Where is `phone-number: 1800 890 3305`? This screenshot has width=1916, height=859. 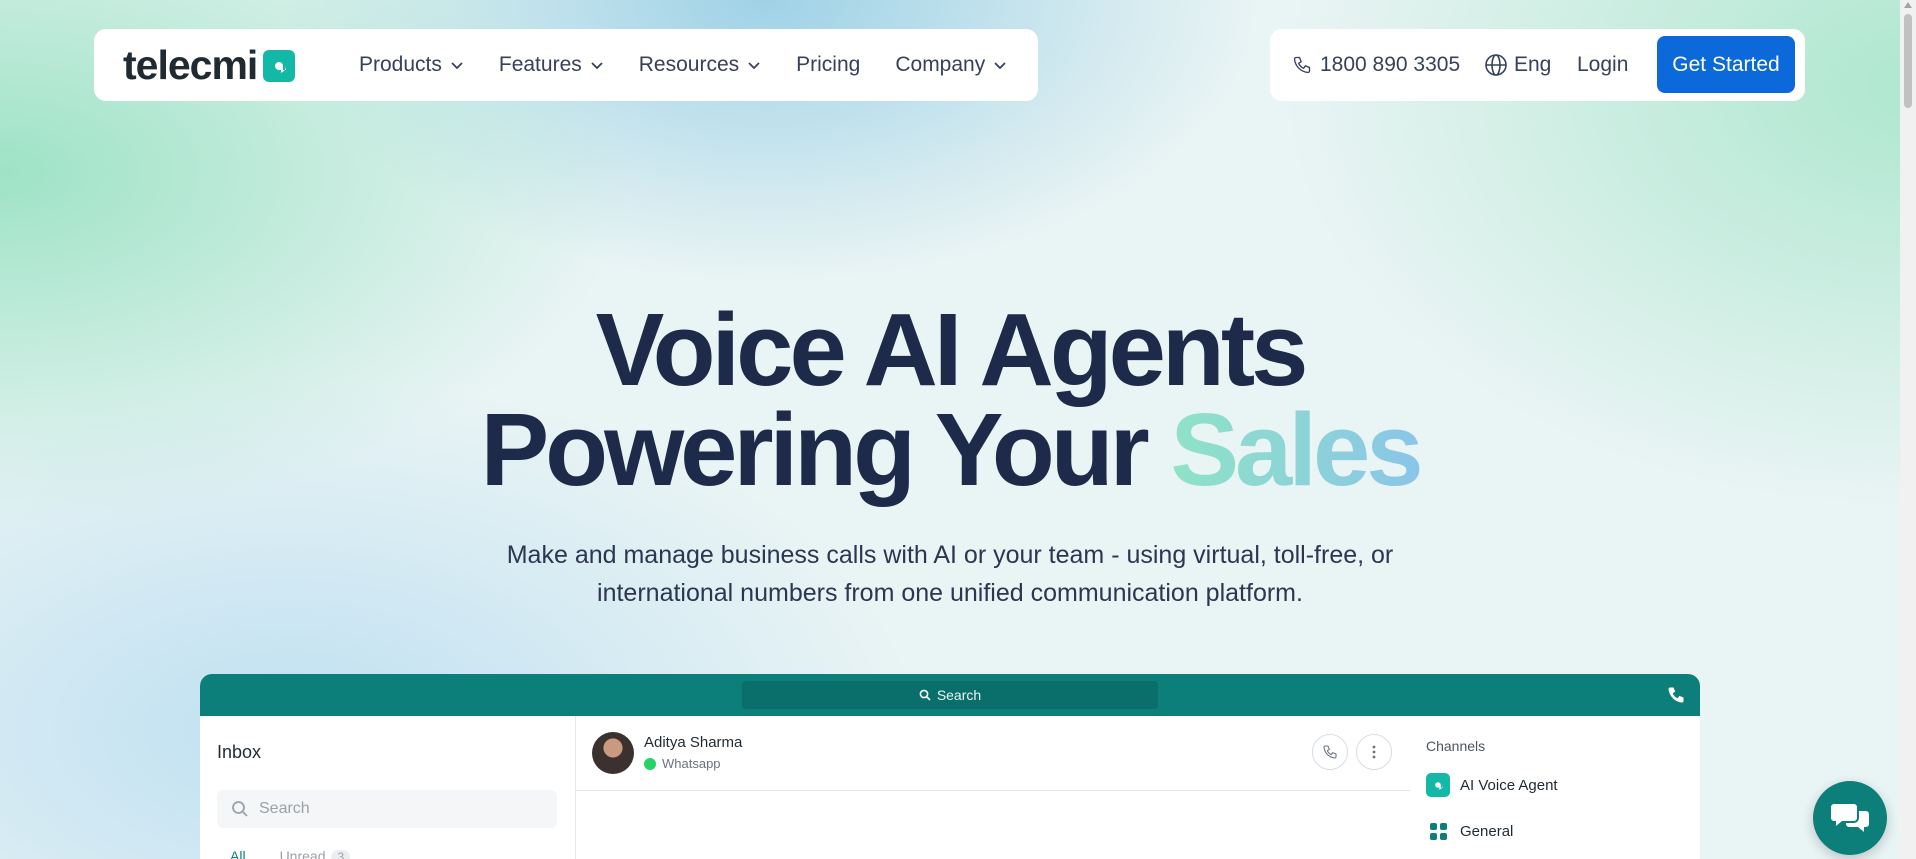 phone-number: 1800 890 3305 is located at coordinates (1390, 64).